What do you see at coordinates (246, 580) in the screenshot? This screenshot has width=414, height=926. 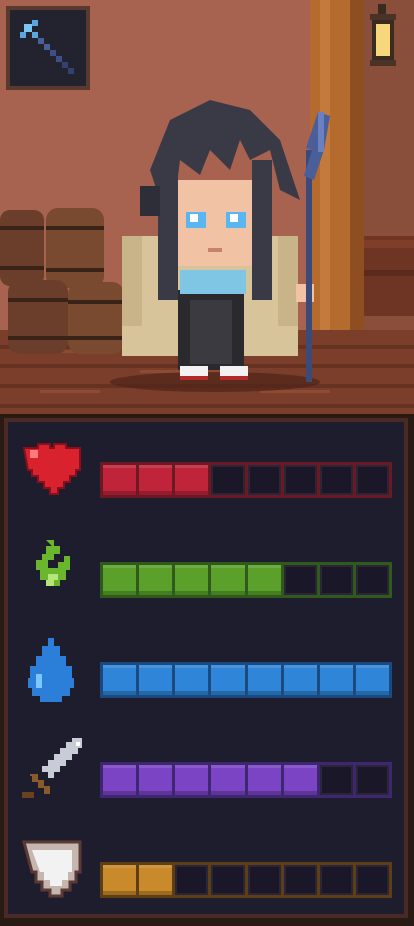 I see `stamina-bar` at bounding box center [246, 580].